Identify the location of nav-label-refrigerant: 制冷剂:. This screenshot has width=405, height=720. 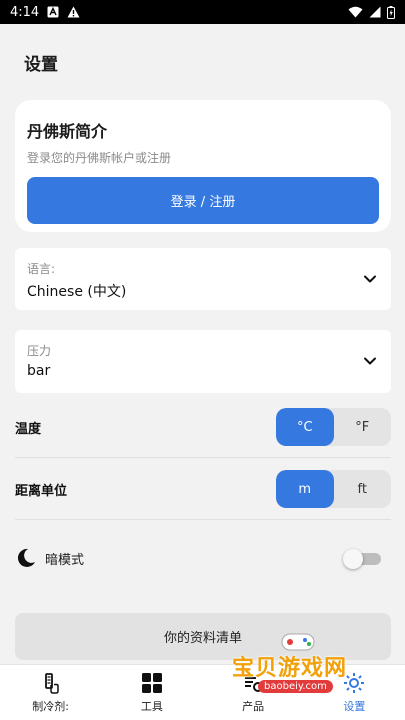
(50, 706).